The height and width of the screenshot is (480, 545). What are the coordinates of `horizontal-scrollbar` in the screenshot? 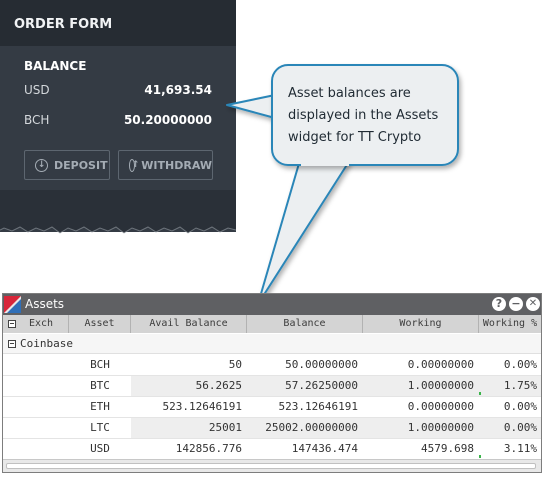 It's located at (272, 465).